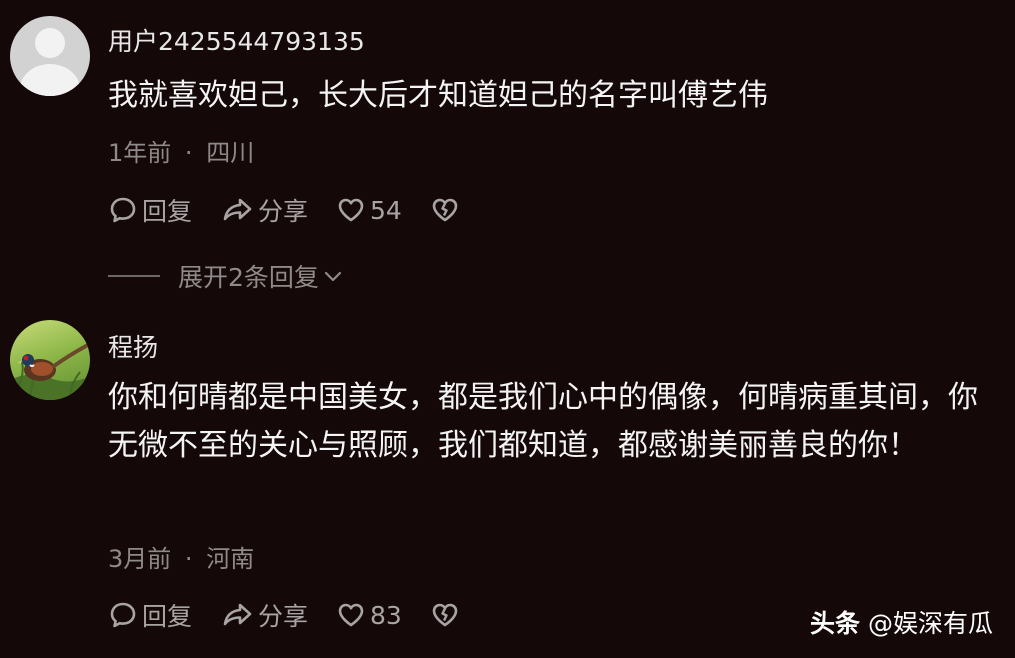 The image size is (1015, 658). What do you see at coordinates (438, 95) in the screenshot?
I see `comment-text: 我就喜欢妲己，长大后才知道妲己的名字叫傅艺伟` at bounding box center [438, 95].